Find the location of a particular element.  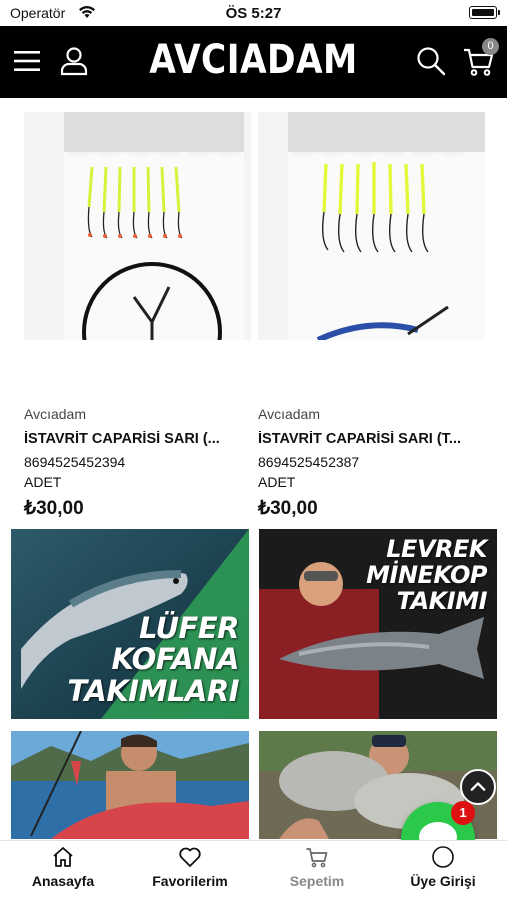

tab-home-label: Anasayfa is located at coordinates (63, 881).